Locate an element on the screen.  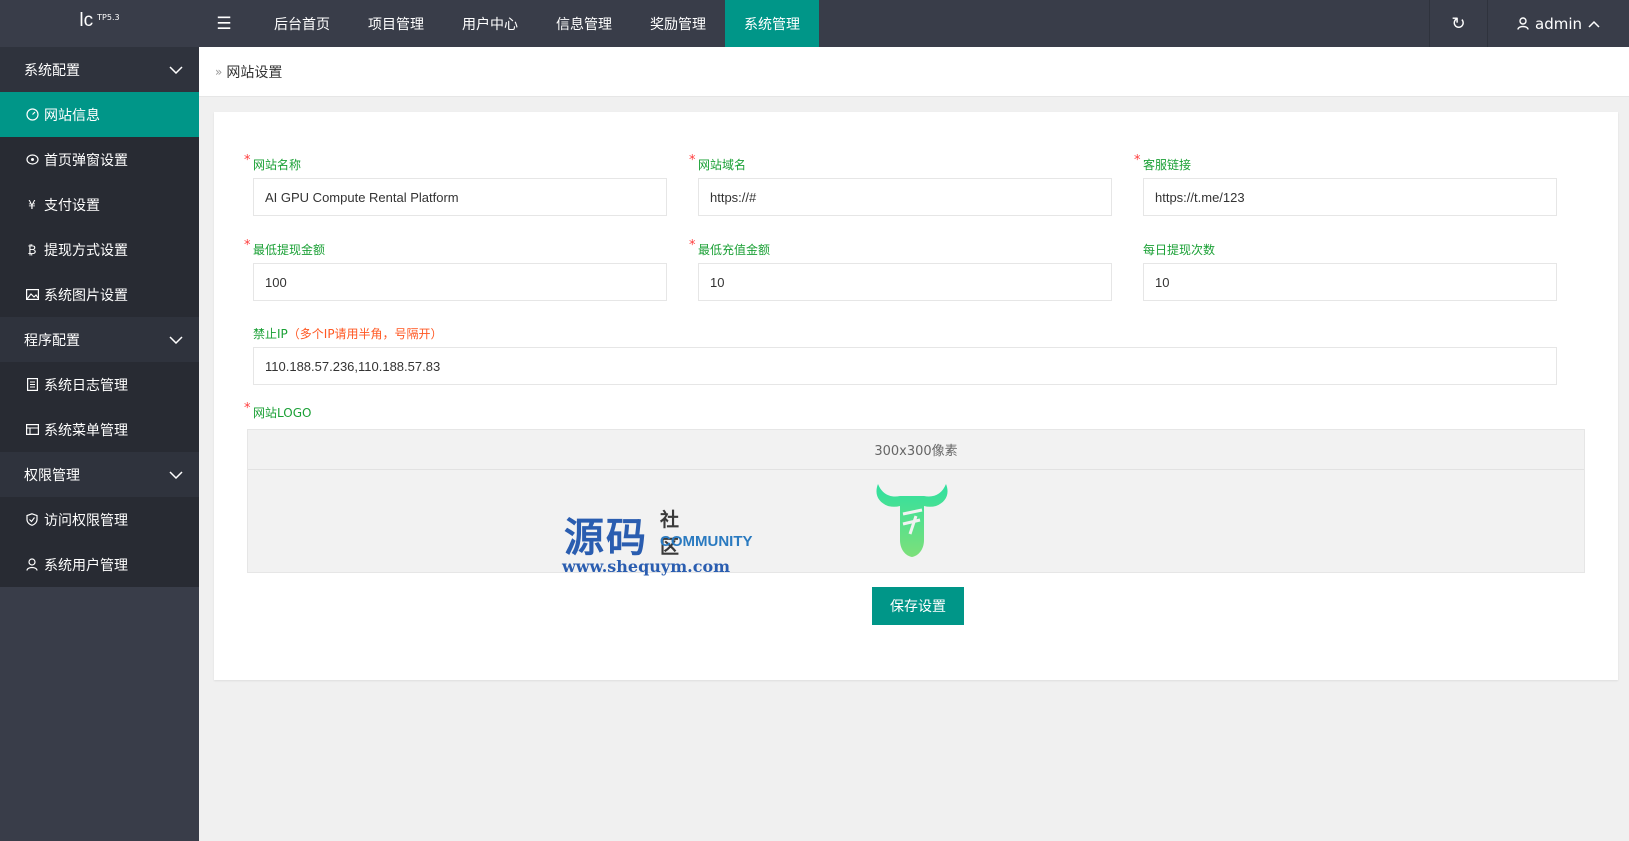
field-site-name: * 网站名称 is located at coordinates (455, 184).